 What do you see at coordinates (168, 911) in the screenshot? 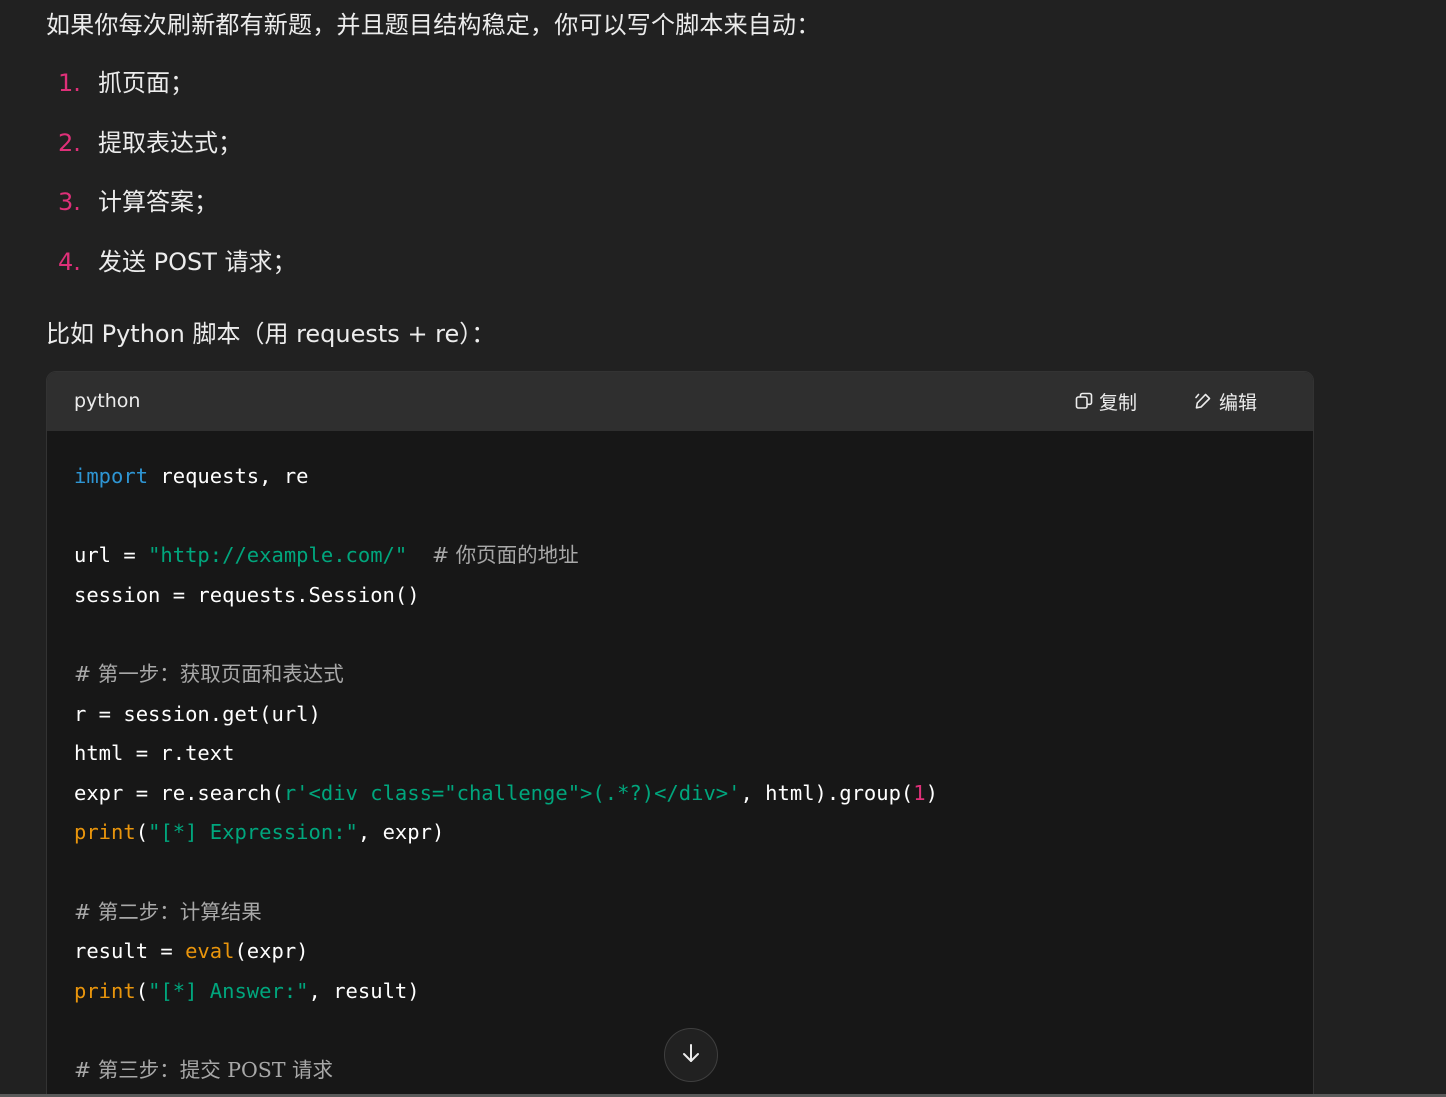
I see `code-token: # 第二步：计算结果` at bounding box center [168, 911].